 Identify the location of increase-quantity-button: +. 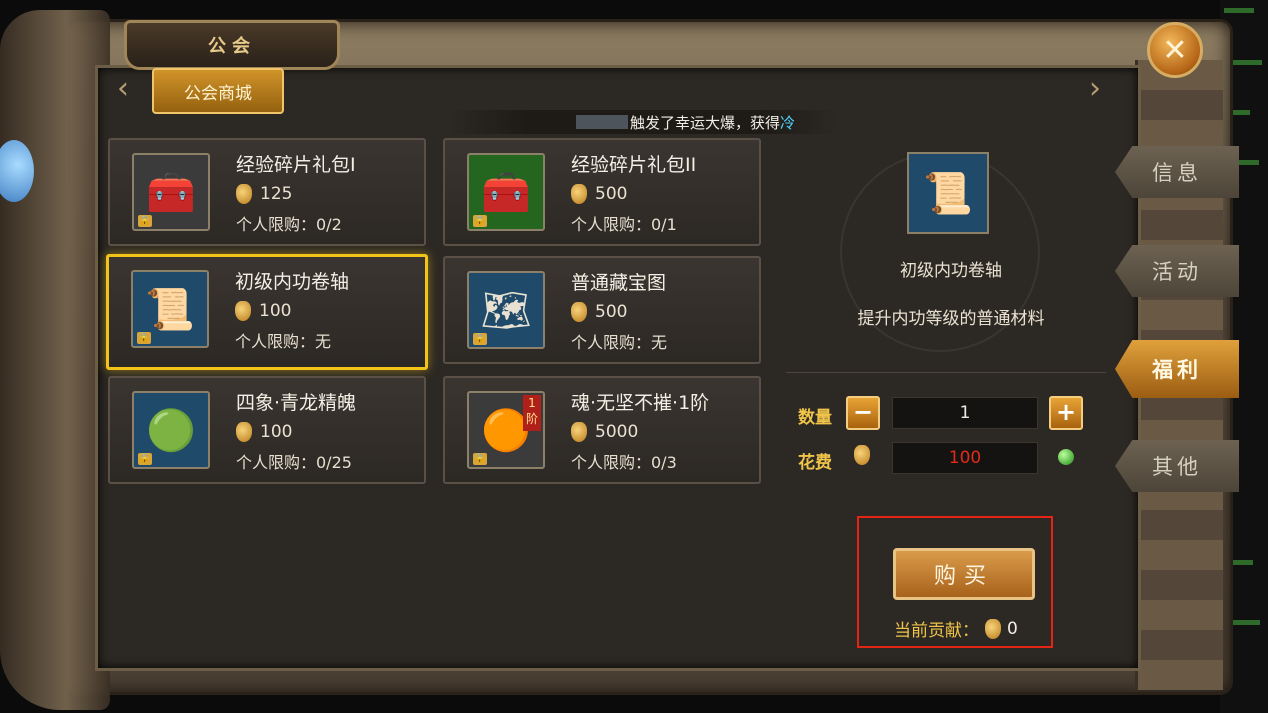
(1066, 413).